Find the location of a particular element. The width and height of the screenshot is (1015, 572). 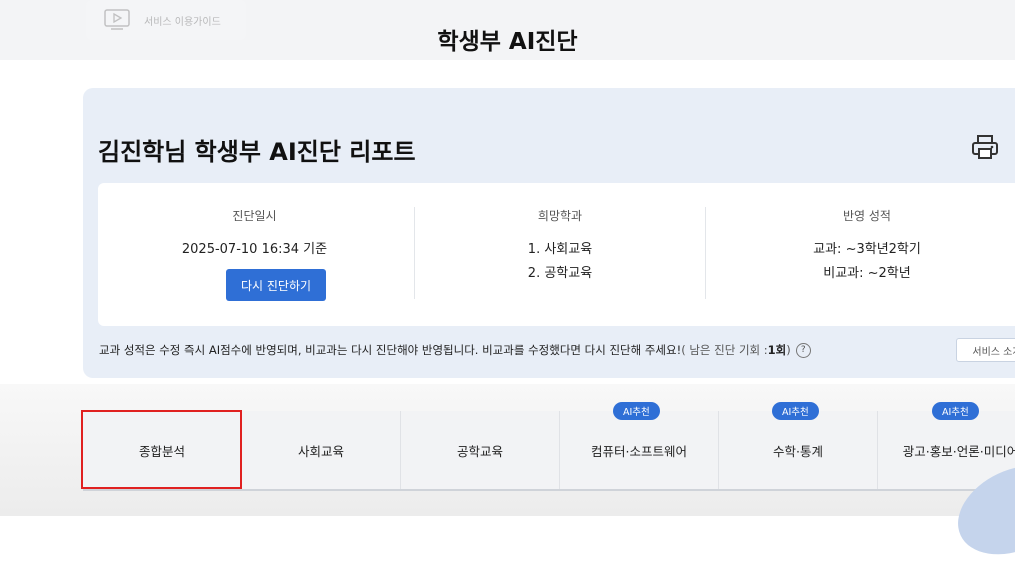

tab-math-statistics: 수학·통계 is located at coordinates (798, 450).